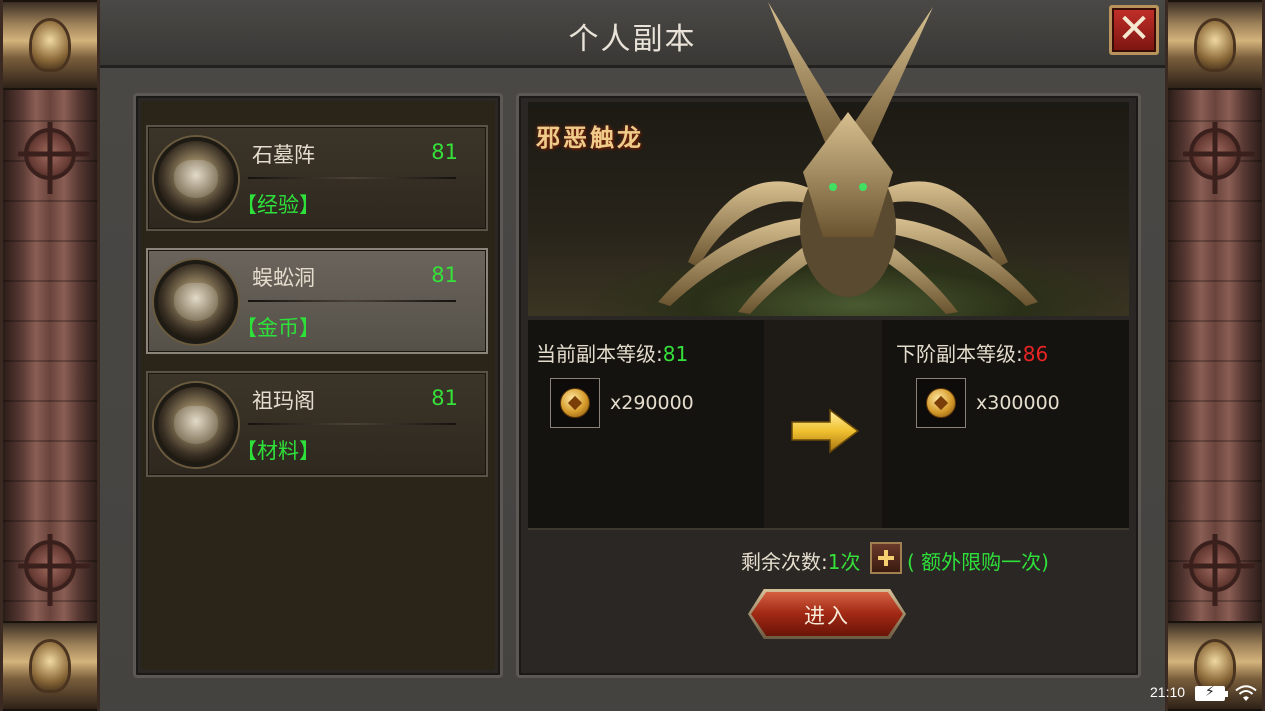  Describe the element at coordinates (1168, 692) in the screenshot. I see `clock: 21:10` at that location.